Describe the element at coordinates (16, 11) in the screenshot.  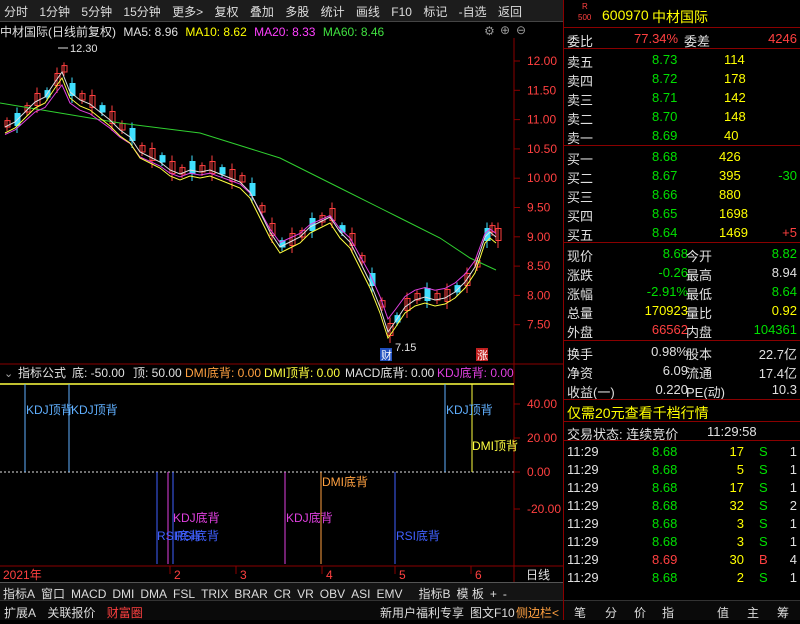
I see `tab-fenshi: 分时` at that location.